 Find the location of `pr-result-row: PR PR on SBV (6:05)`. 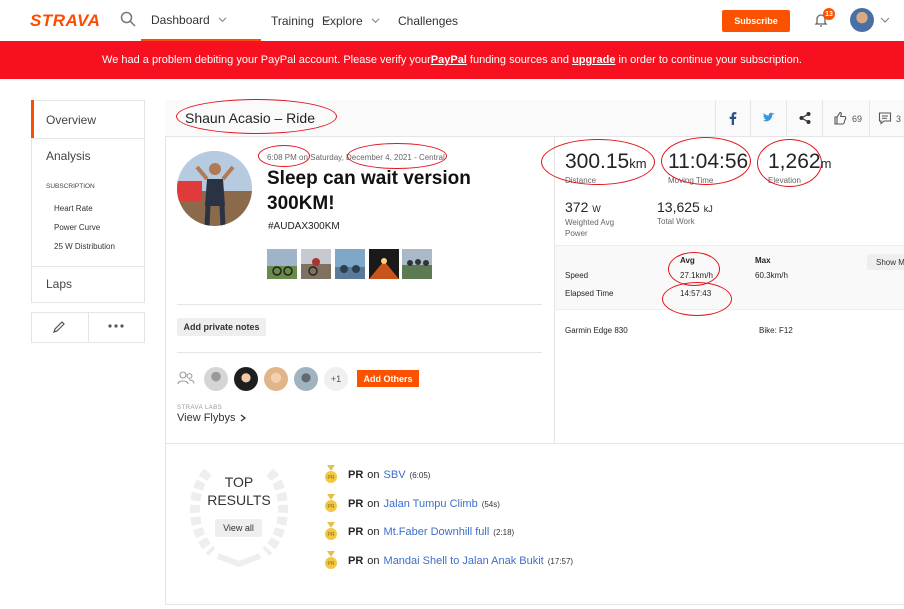

pr-result-row: PR PR on SBV (6:05) is located at coordinates (377, 475).